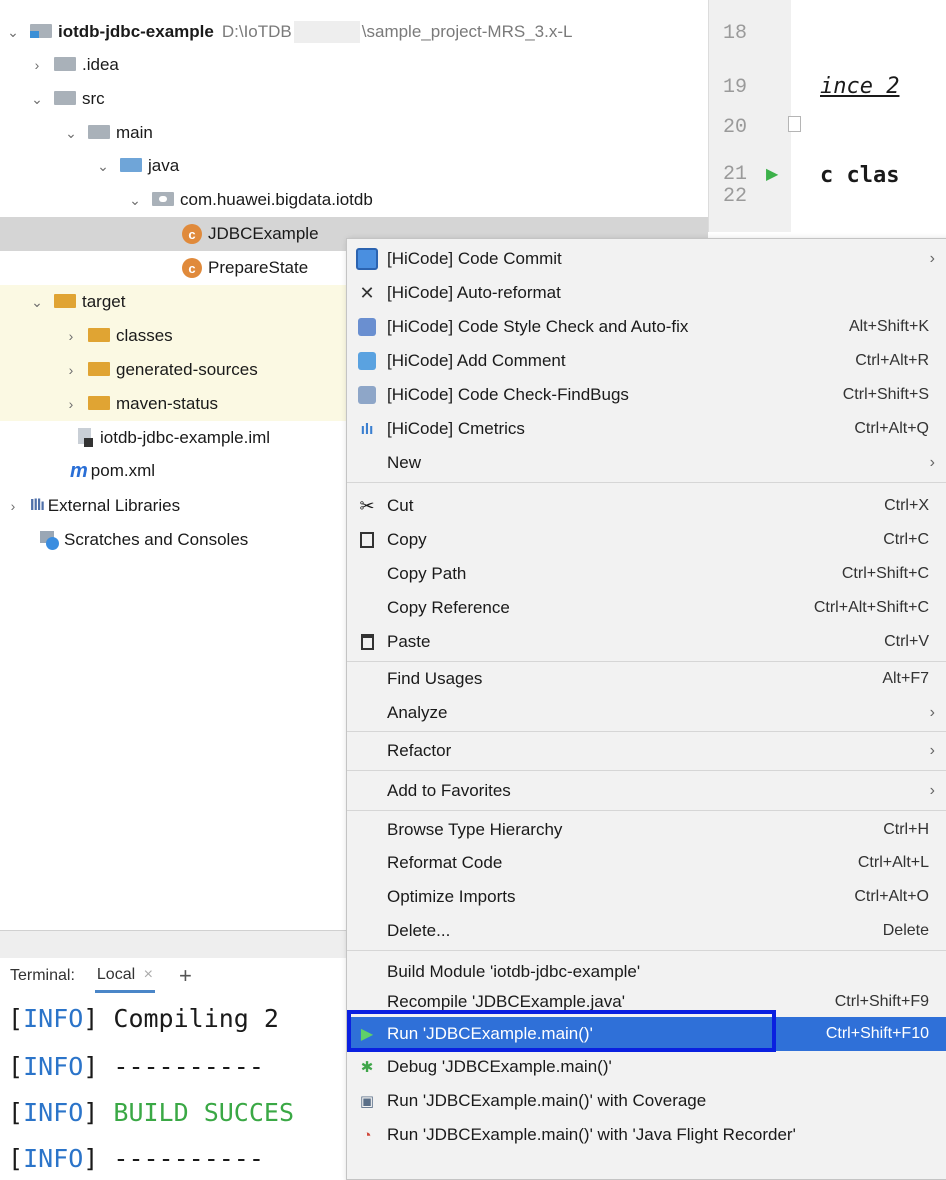 Image resolution: width=946 pixels, height=1180 pixels. I want to click on tree-item-label: Scratches and Consoles, so click(156, 539).